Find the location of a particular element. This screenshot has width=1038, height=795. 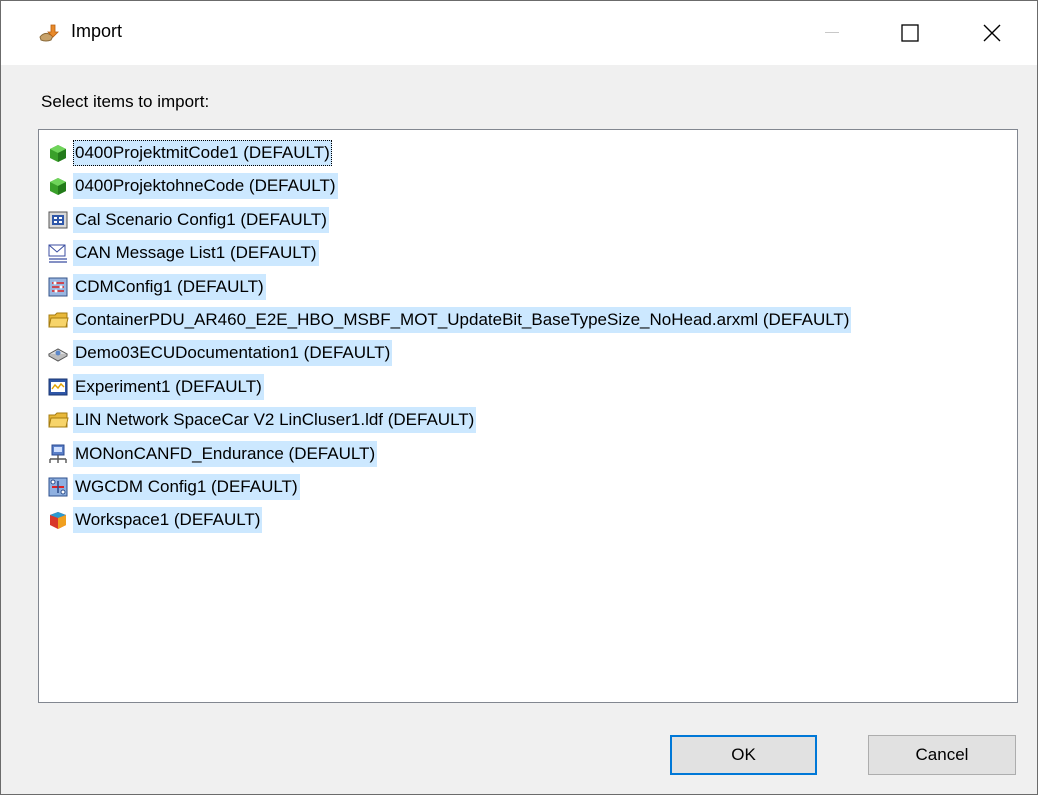

network-icon is located at coordinates (58, 454).